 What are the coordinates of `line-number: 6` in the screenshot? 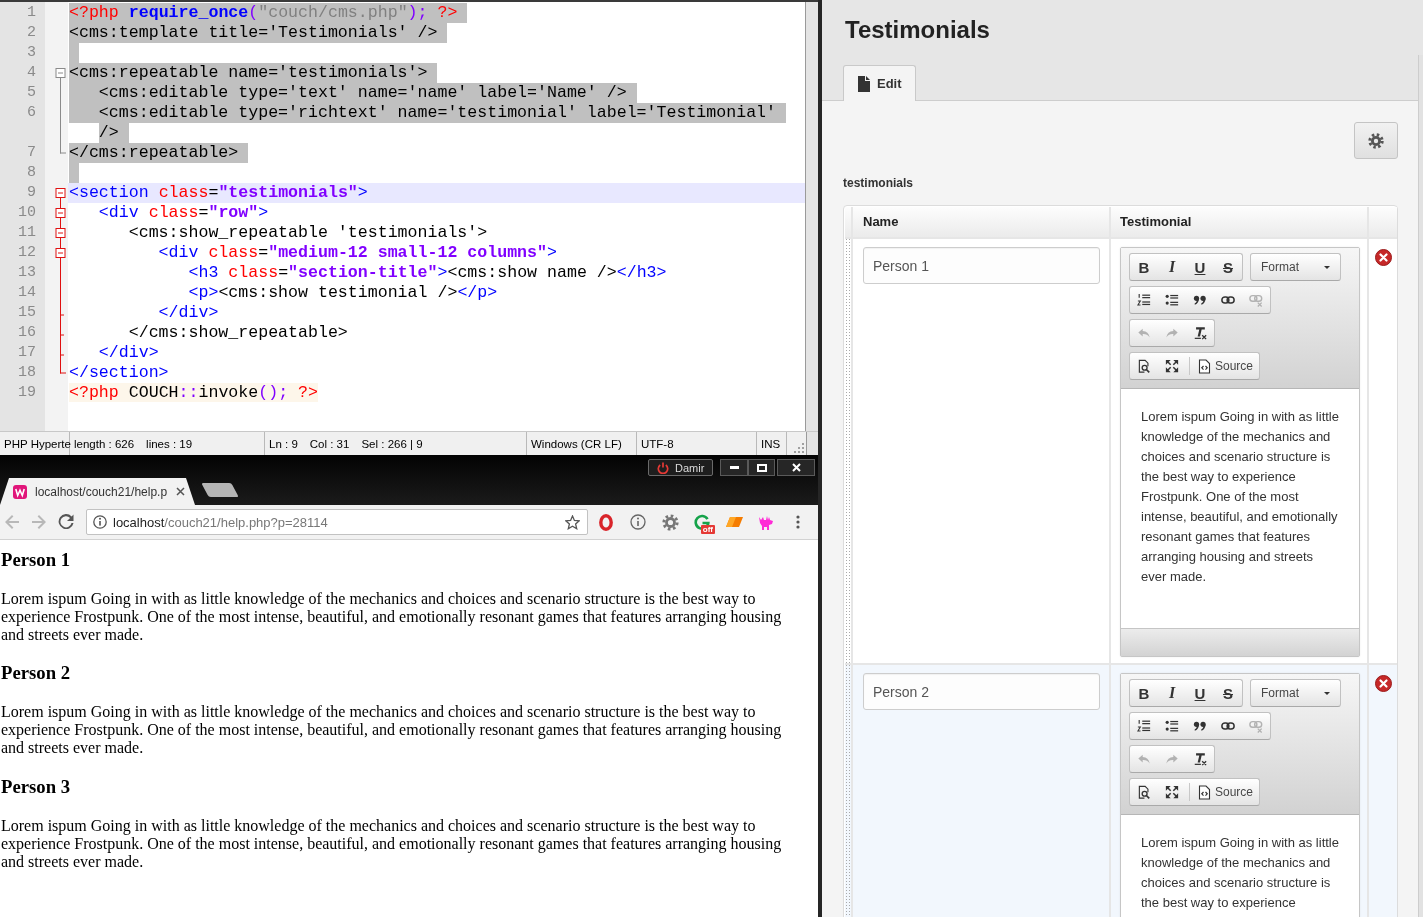 It's located at (31, 112).